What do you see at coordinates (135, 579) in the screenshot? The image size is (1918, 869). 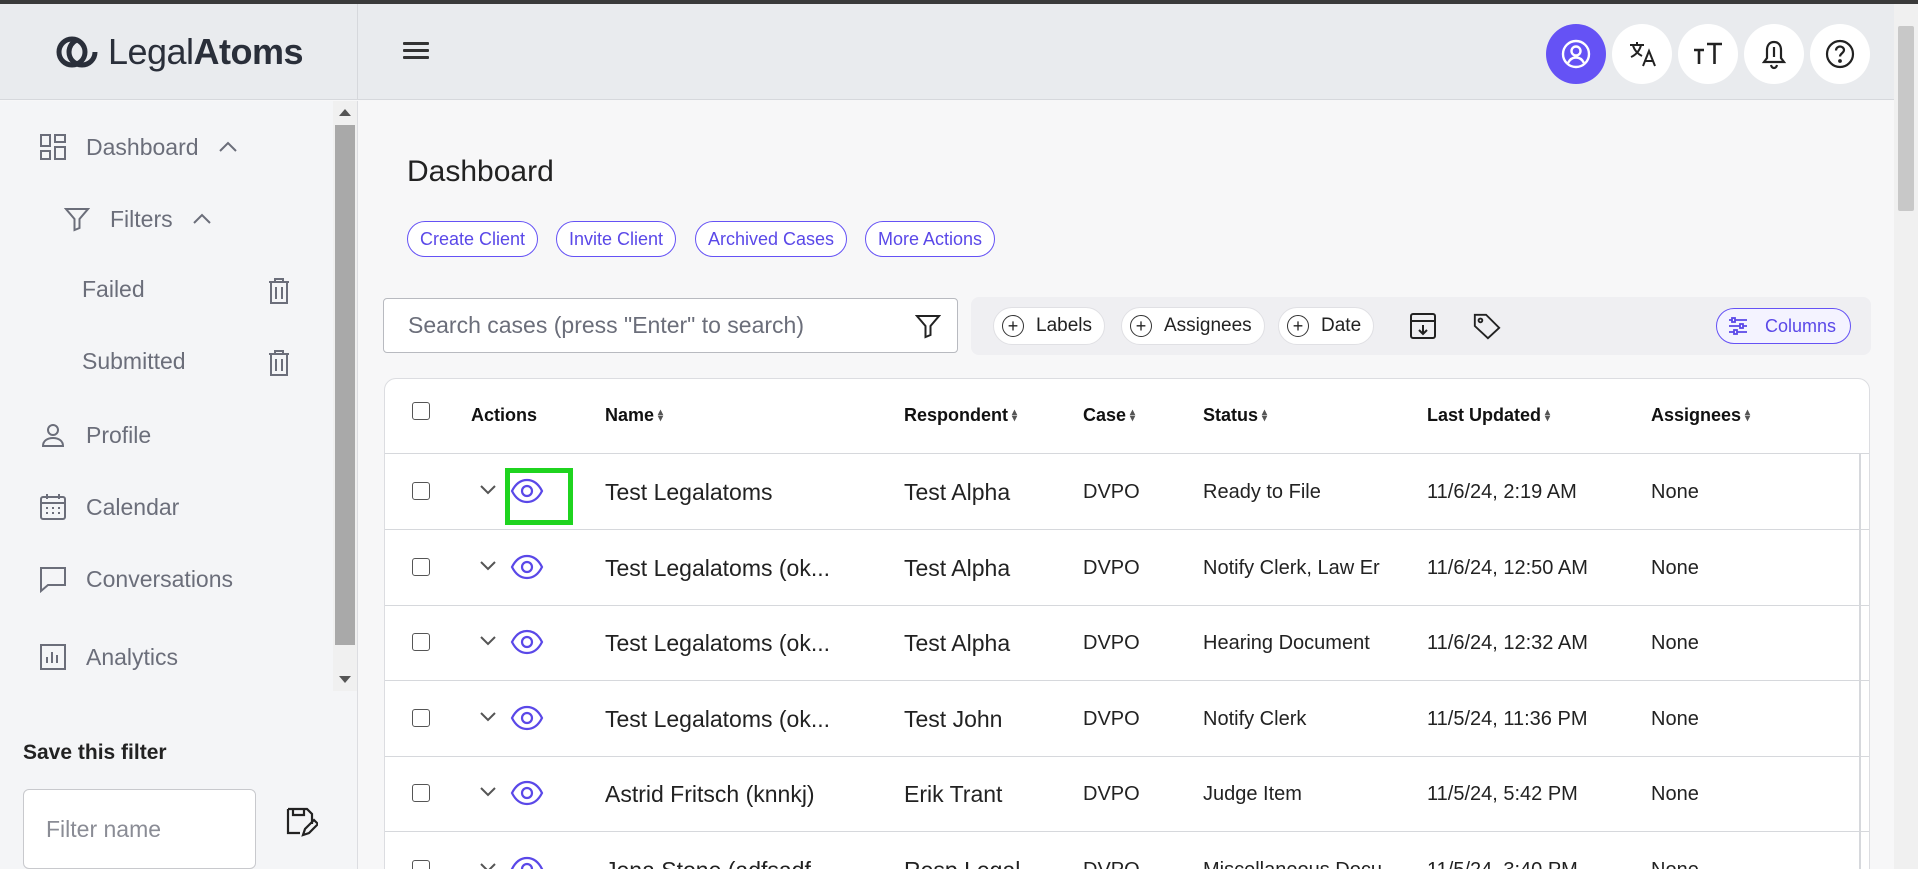 I see `sidebar-item-conversations: Conversations` at bounding box center [135, 579].